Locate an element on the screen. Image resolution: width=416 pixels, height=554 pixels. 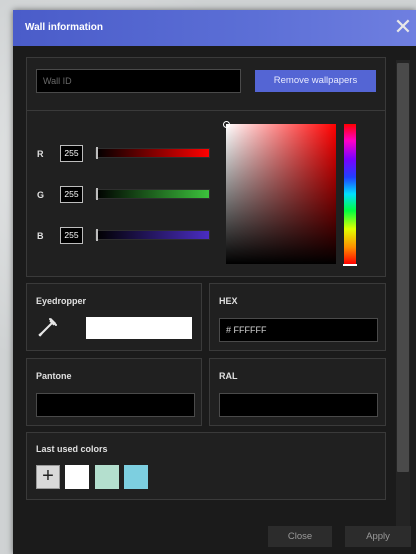
r-label: R is located at coordinates (40, 154).